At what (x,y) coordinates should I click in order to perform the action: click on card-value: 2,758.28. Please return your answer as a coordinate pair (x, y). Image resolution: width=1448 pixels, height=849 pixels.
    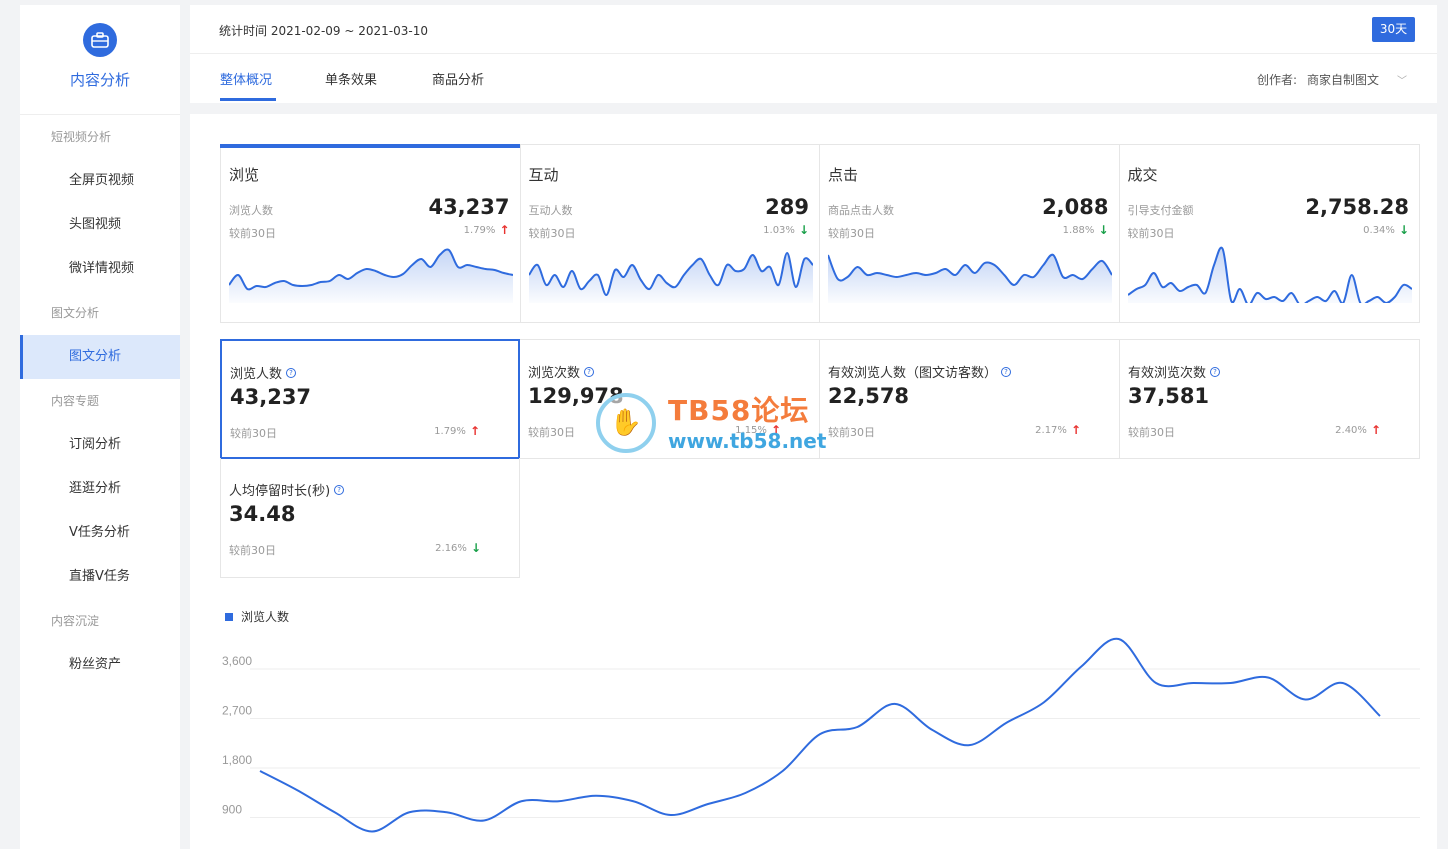
    Looking at the image, I should click on (1357, 207).